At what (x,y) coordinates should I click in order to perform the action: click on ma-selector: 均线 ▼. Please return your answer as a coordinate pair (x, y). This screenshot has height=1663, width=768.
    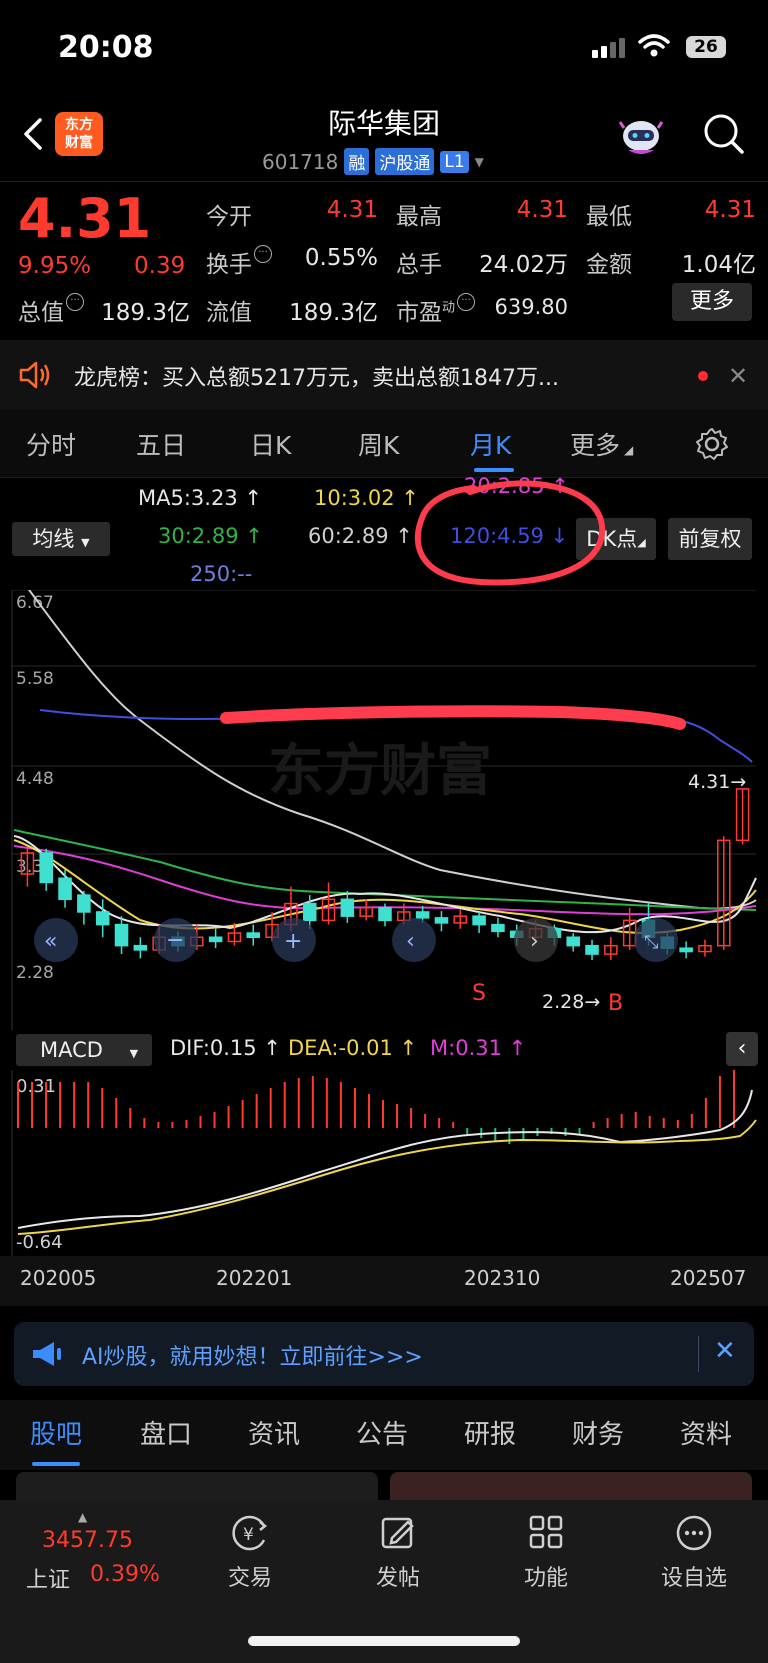
    Looking at the image, I should click on (61, 539).